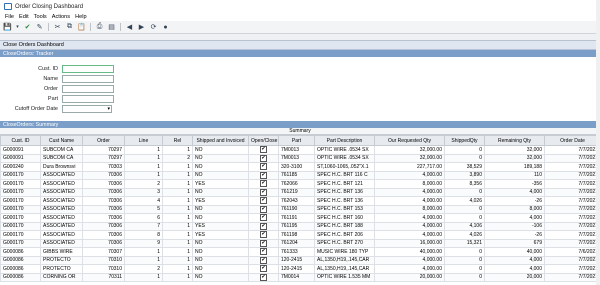 This screenshot has width=600, height=285. What do you see at coordinates (20, 158) in the screenshot?
I see `cell-cust-id: G000091` at bounding box center [20, 158].